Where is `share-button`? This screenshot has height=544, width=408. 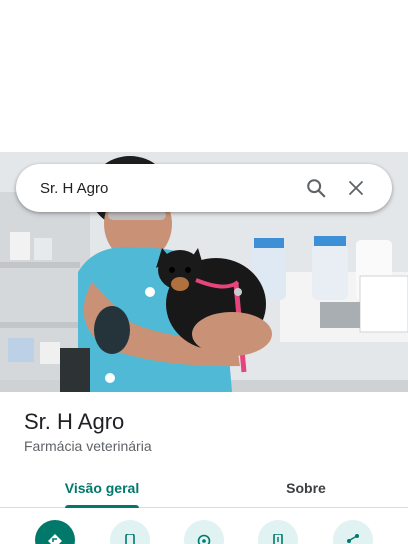 share-button is located at coordinates (352, 532).